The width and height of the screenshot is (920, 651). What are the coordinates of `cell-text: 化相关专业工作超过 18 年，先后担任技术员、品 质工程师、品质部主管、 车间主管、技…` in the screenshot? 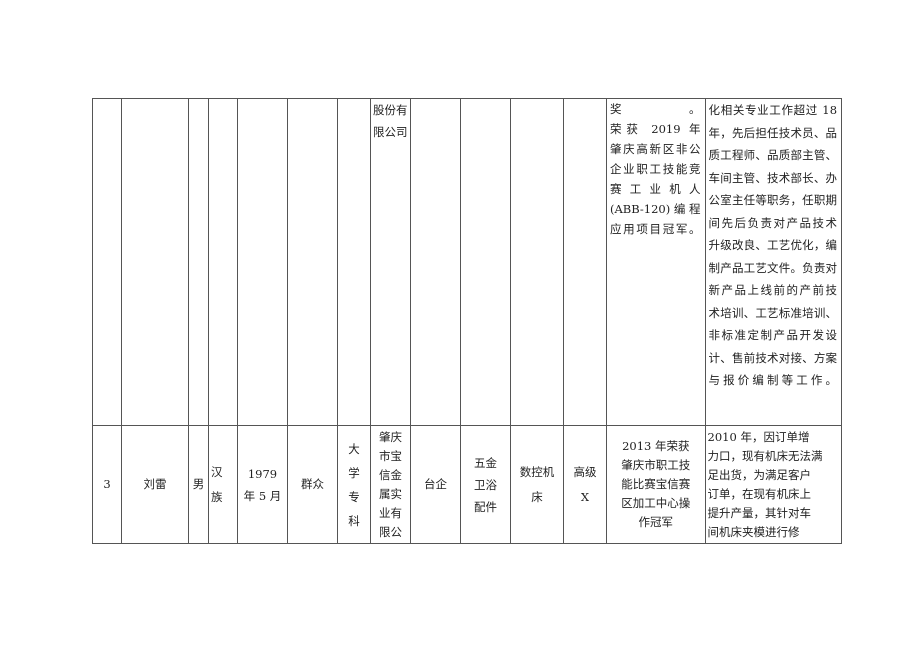 It's located at (773, 246).